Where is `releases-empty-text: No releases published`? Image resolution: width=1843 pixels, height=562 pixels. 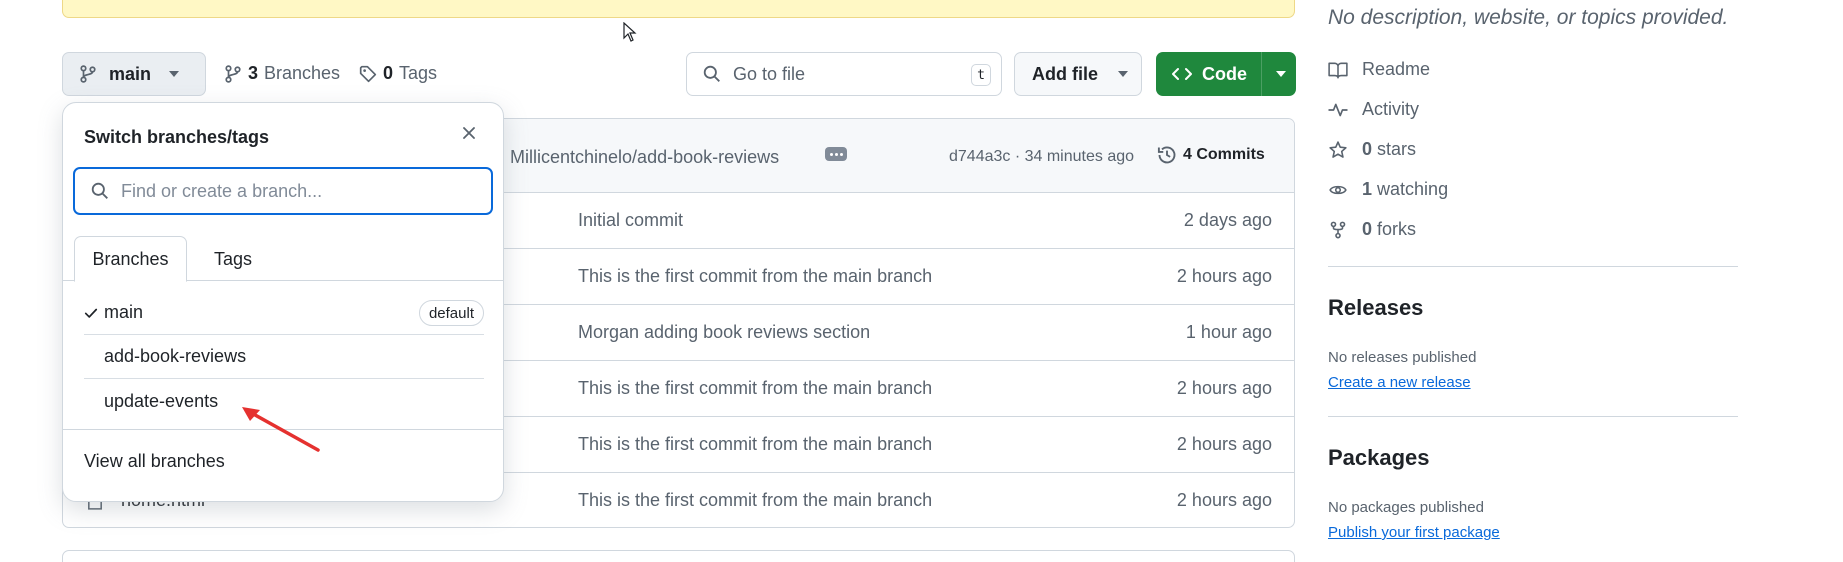 releases-empty-text: No releases published is located at coordinates (1402, 357).